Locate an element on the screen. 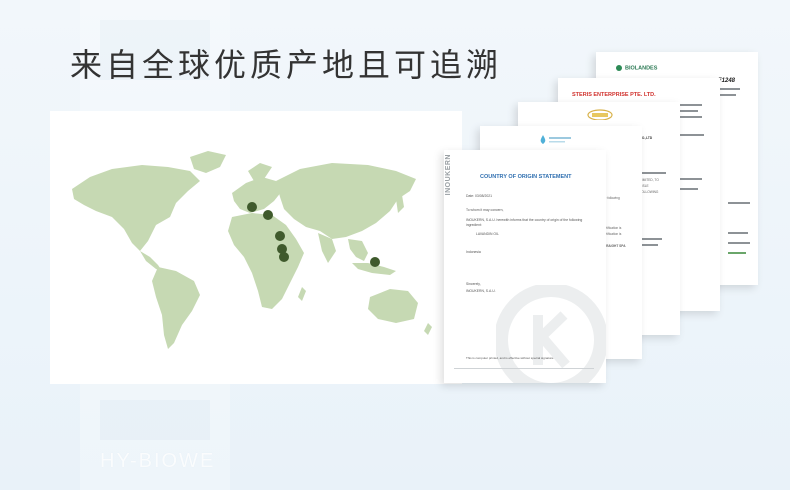 This screenshot has width=790, height=490. document-date: Date: 03/08/2021 is located at coordinates (479, 196).